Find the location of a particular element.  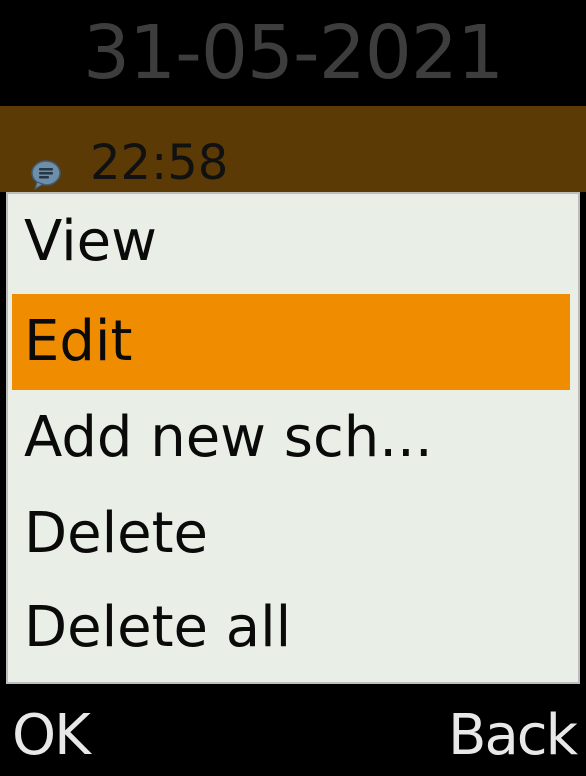

ok-softkey: OK is located at coordinates (51, 736).